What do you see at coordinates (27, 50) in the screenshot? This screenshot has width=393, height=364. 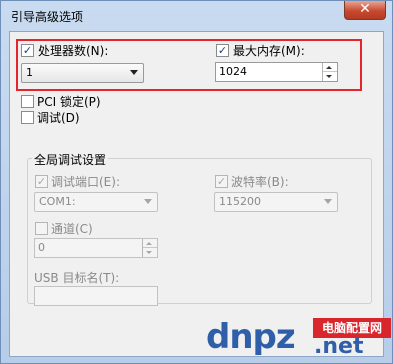 I see `processors-checkbox: ✓` at bounding box center [27, 50].